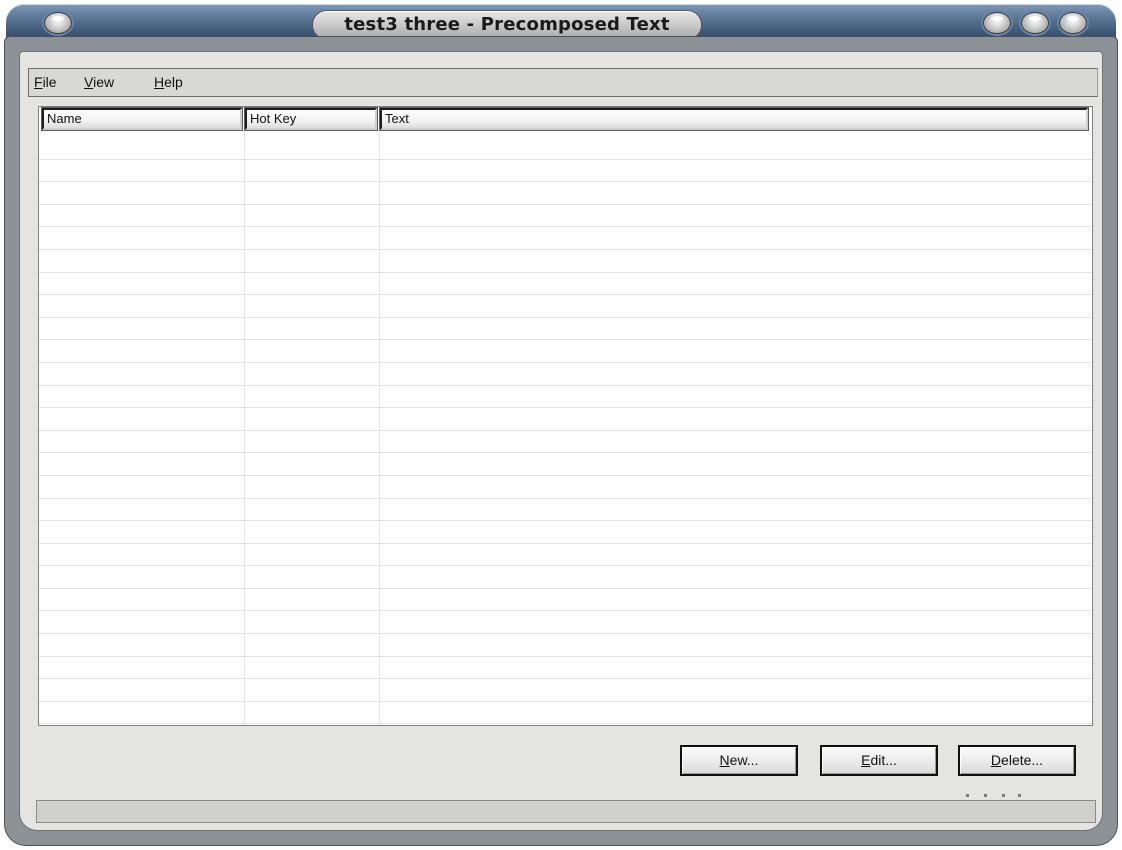 Image resolution: width=1122 pixels, height=850 pixels. I want to click on menu-view-accel: V, so click(89, 82).